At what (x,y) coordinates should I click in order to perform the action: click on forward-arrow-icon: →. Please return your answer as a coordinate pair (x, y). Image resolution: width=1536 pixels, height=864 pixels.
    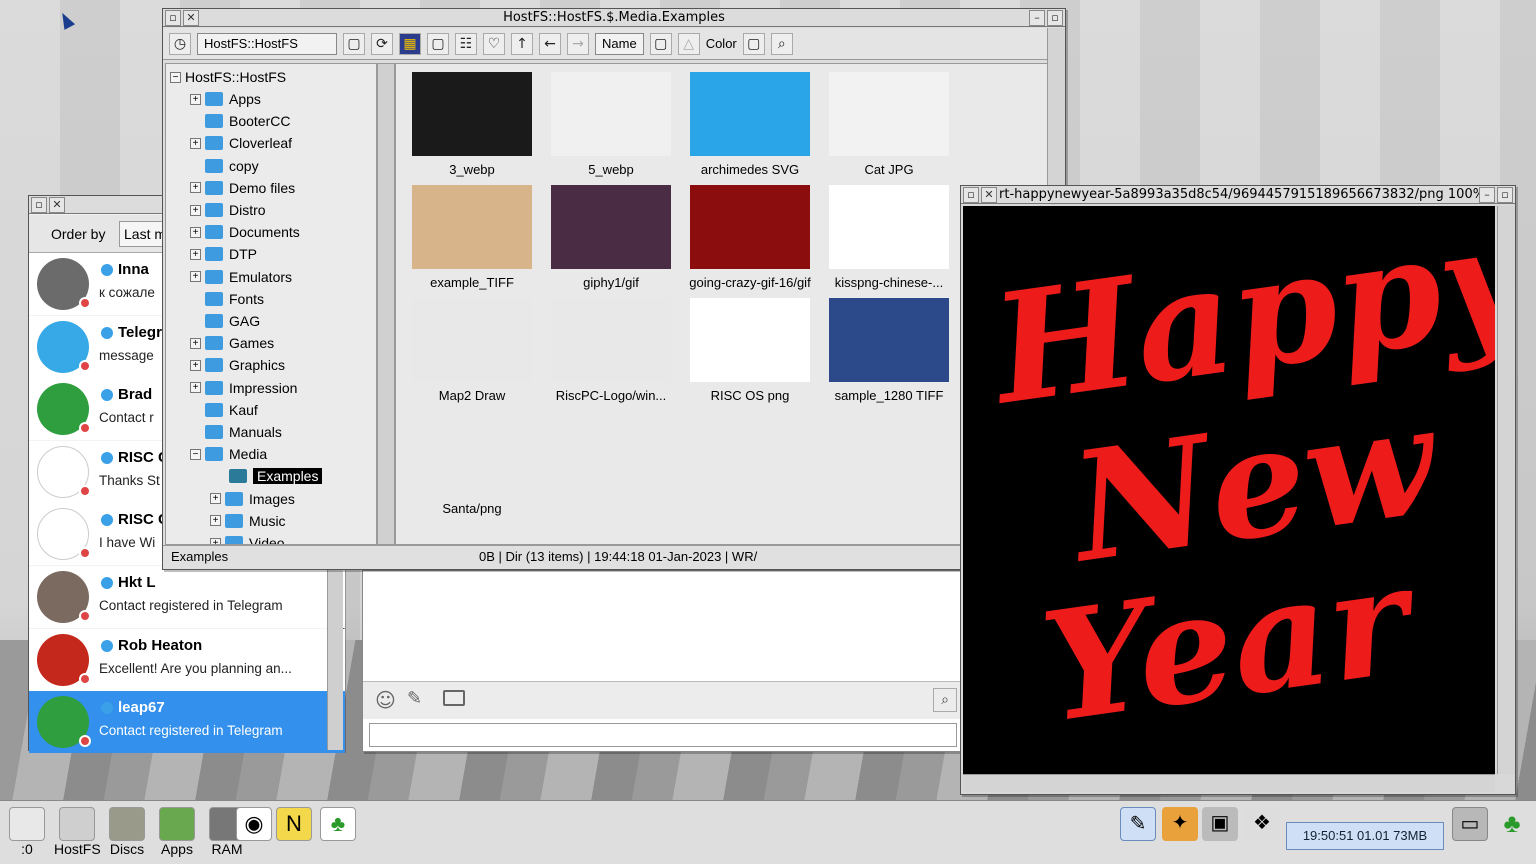
    Looking at the image, I should click on (578, 44).